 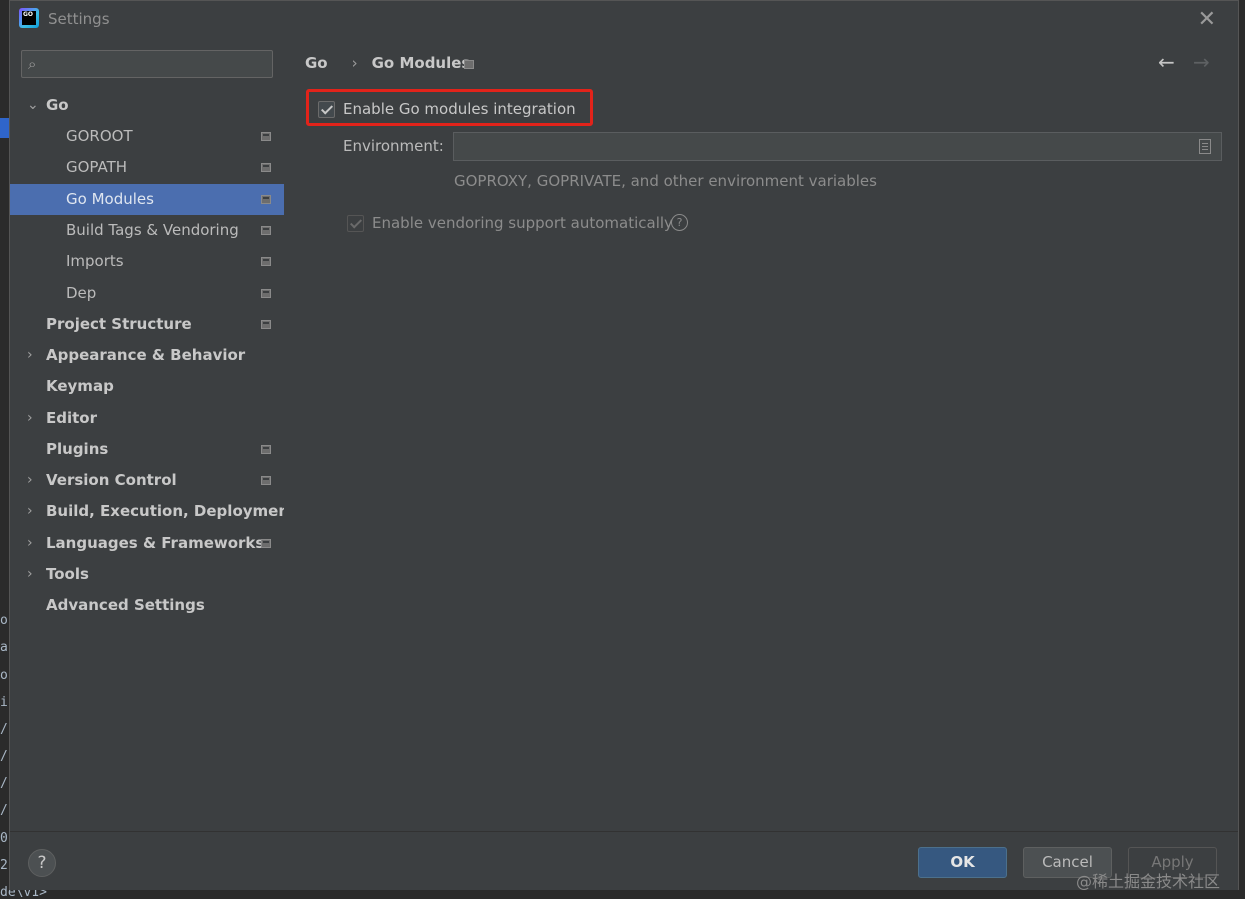 What do you see at coordinates (1166, 62) in the screenshot?
I see `back-arrow-icon: ←` at bounding box center [1166, 62].